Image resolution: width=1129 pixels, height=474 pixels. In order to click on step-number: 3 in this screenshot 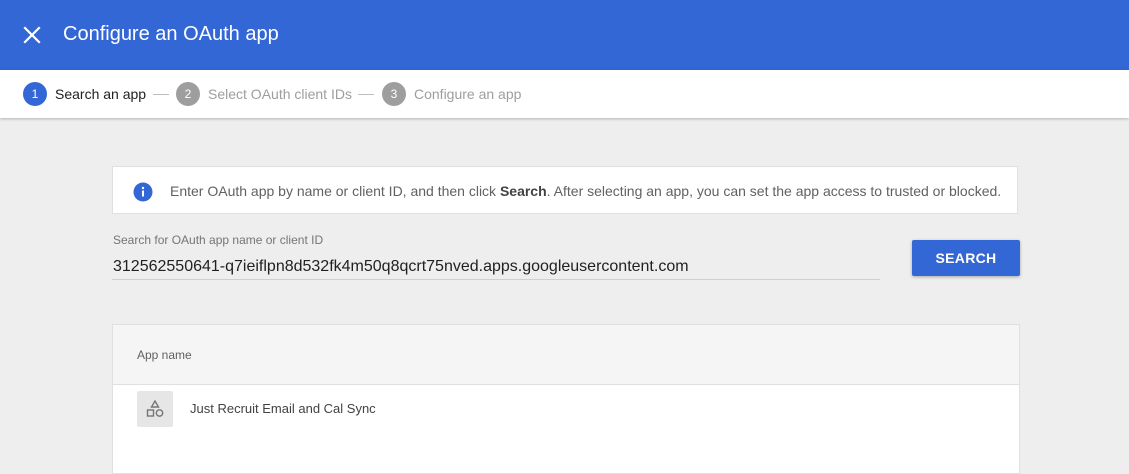, I will do `click(394, 94)`.